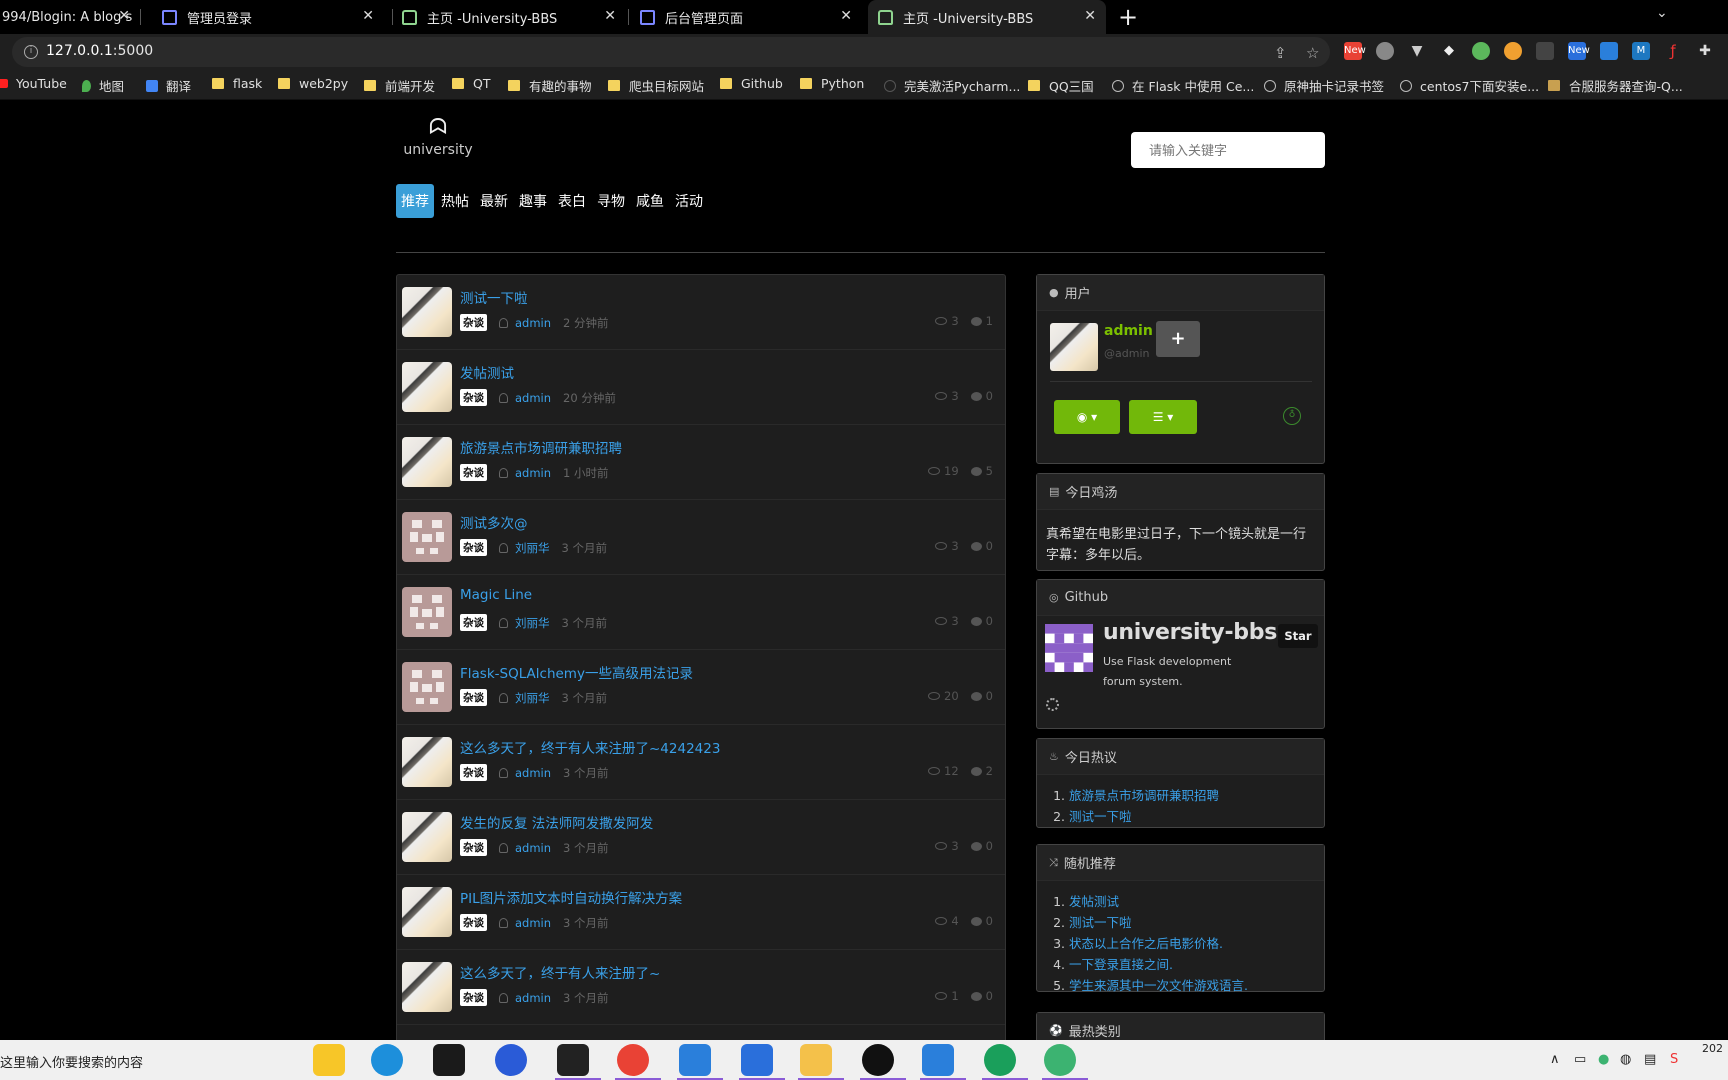 The image size is (1728, 1080). What do you see at coordinates (701, 387) in the screenshot?
I see `post-row: 发帖测试 杂谈 admin 20 分钟前 3 0` at bounding box center [701, 387].